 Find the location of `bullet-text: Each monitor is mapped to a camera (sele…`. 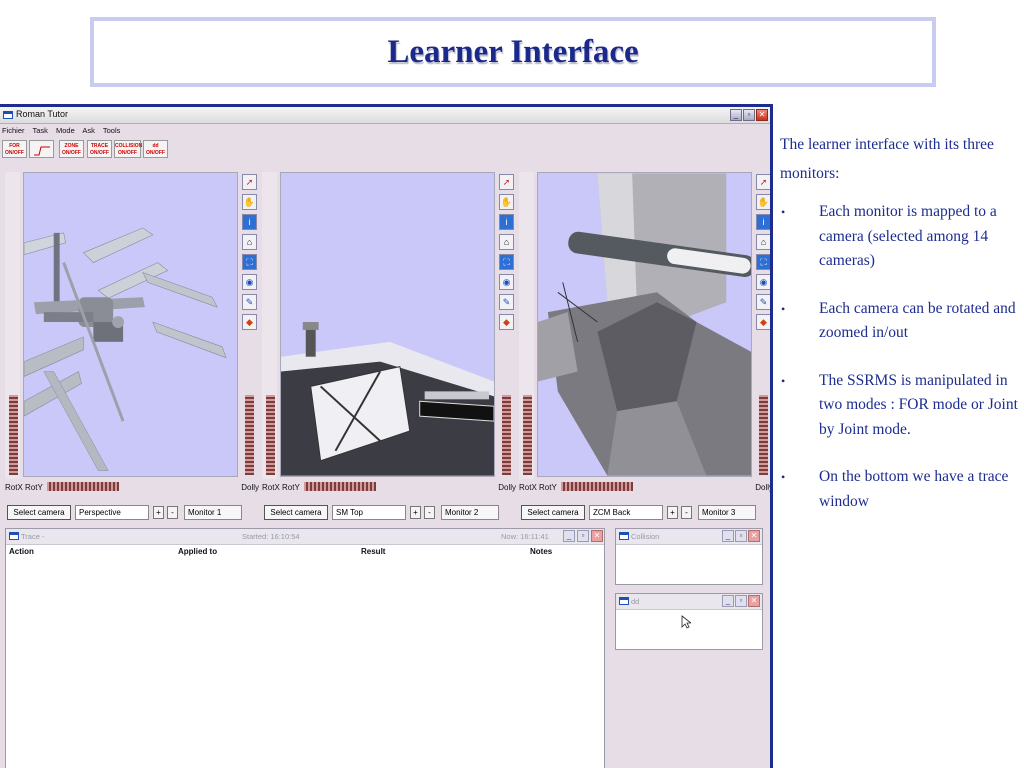

bullet-text: Each monitor is mapped to a camera (sele… is located at coordinates (908, 236).